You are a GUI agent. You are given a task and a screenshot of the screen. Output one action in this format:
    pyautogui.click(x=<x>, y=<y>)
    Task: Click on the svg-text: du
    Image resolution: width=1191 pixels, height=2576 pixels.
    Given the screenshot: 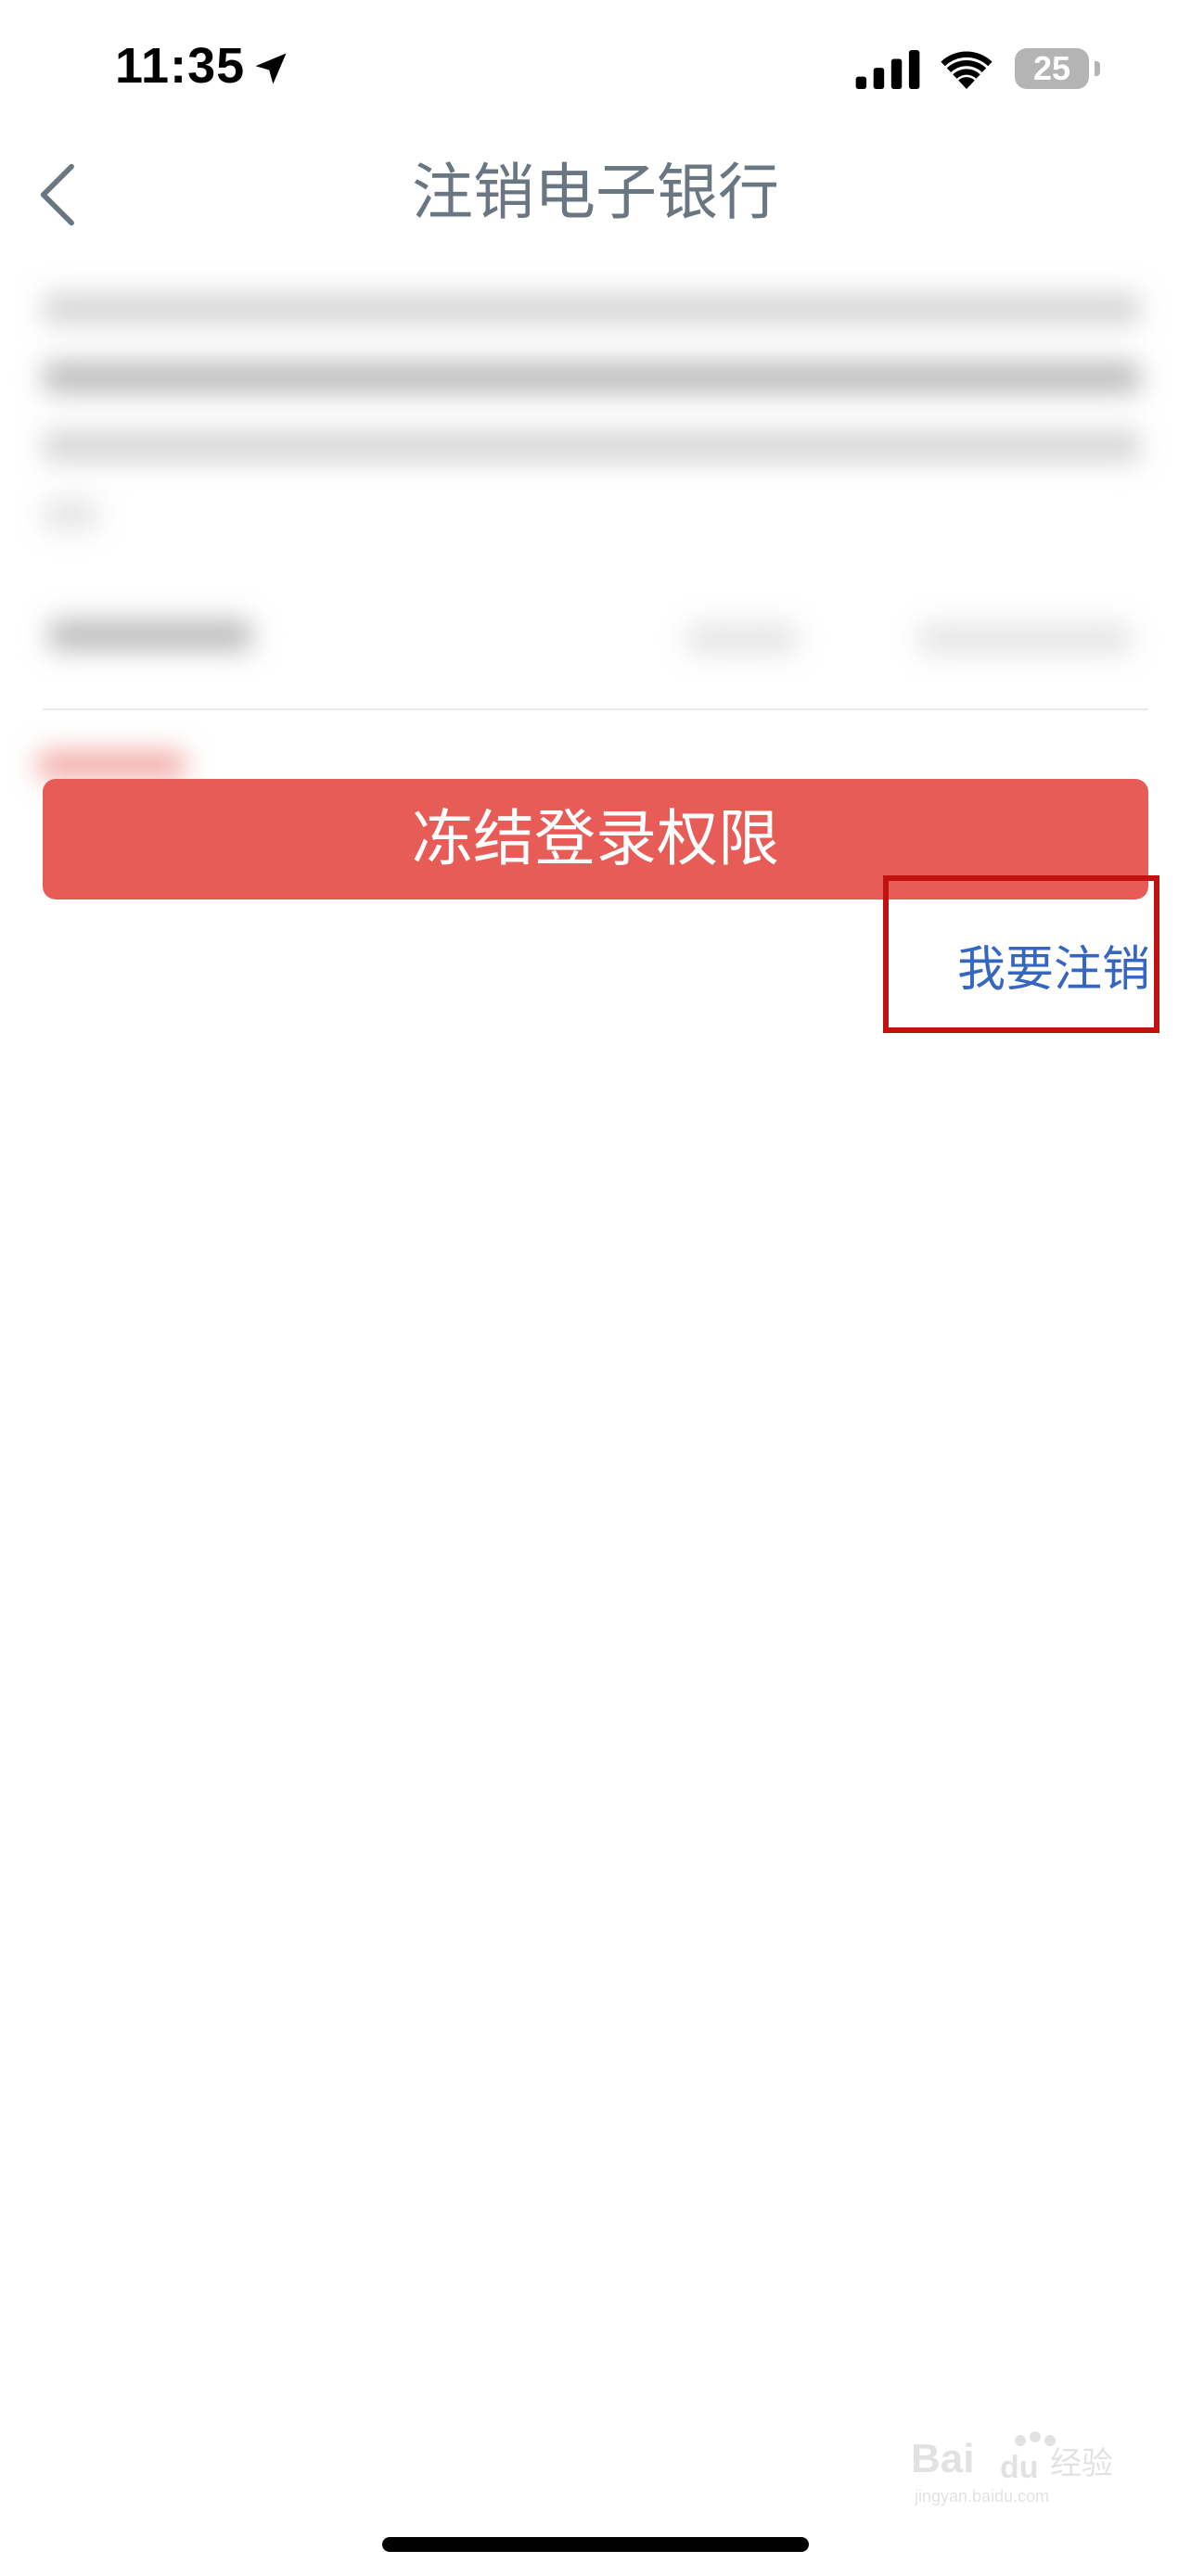 What is the action you would take?
    pyautogui.click(x=1019, y=2467)
    